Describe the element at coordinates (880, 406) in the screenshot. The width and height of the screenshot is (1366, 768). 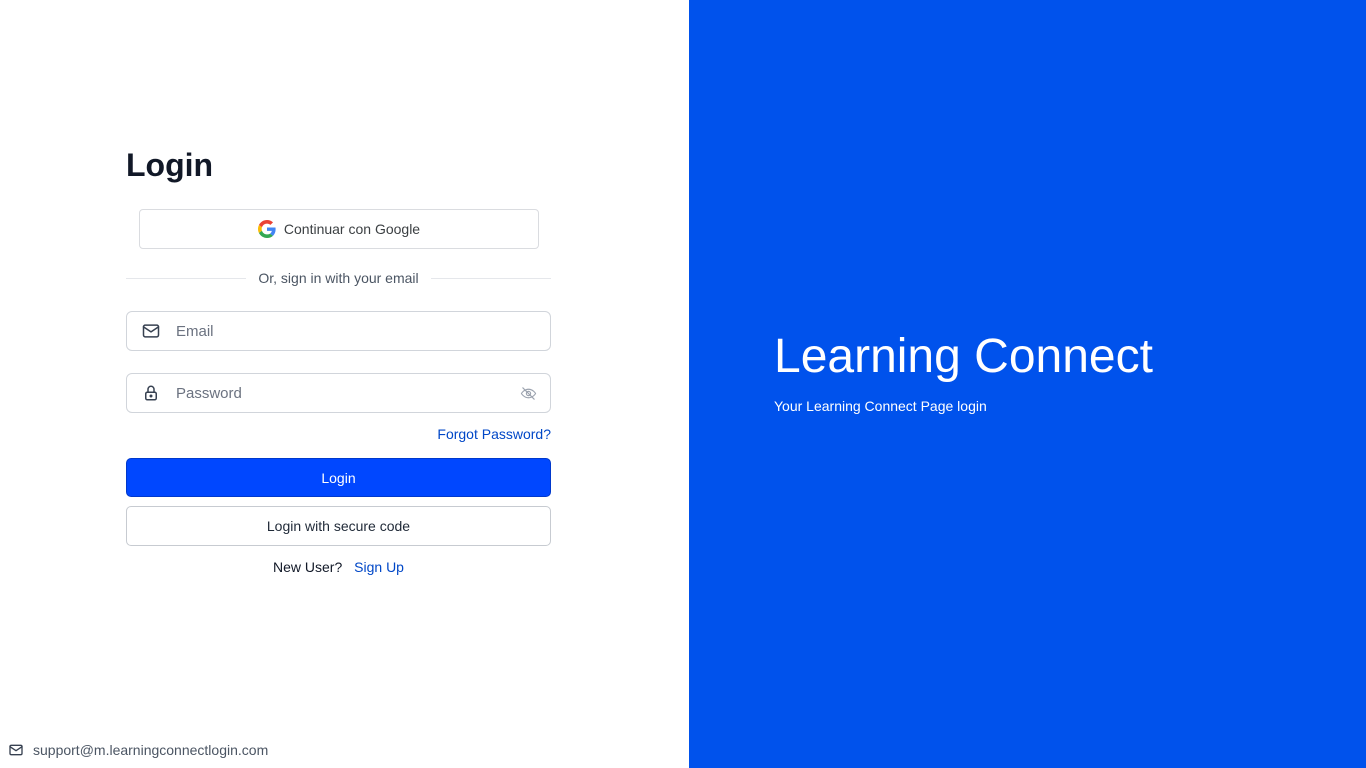
I see `brand-subtitle: Your Learning Connect Page login` at that location.